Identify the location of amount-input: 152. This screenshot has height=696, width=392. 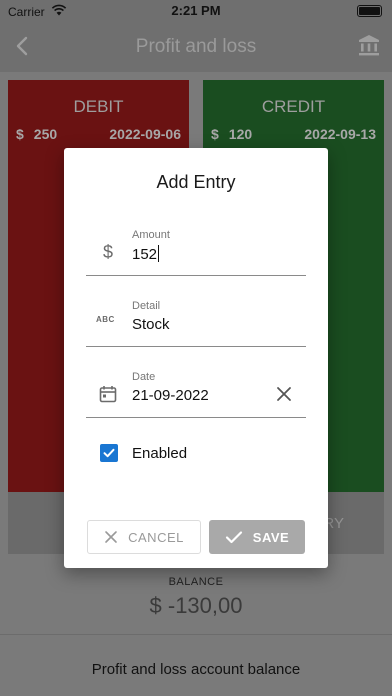
(146, 254).